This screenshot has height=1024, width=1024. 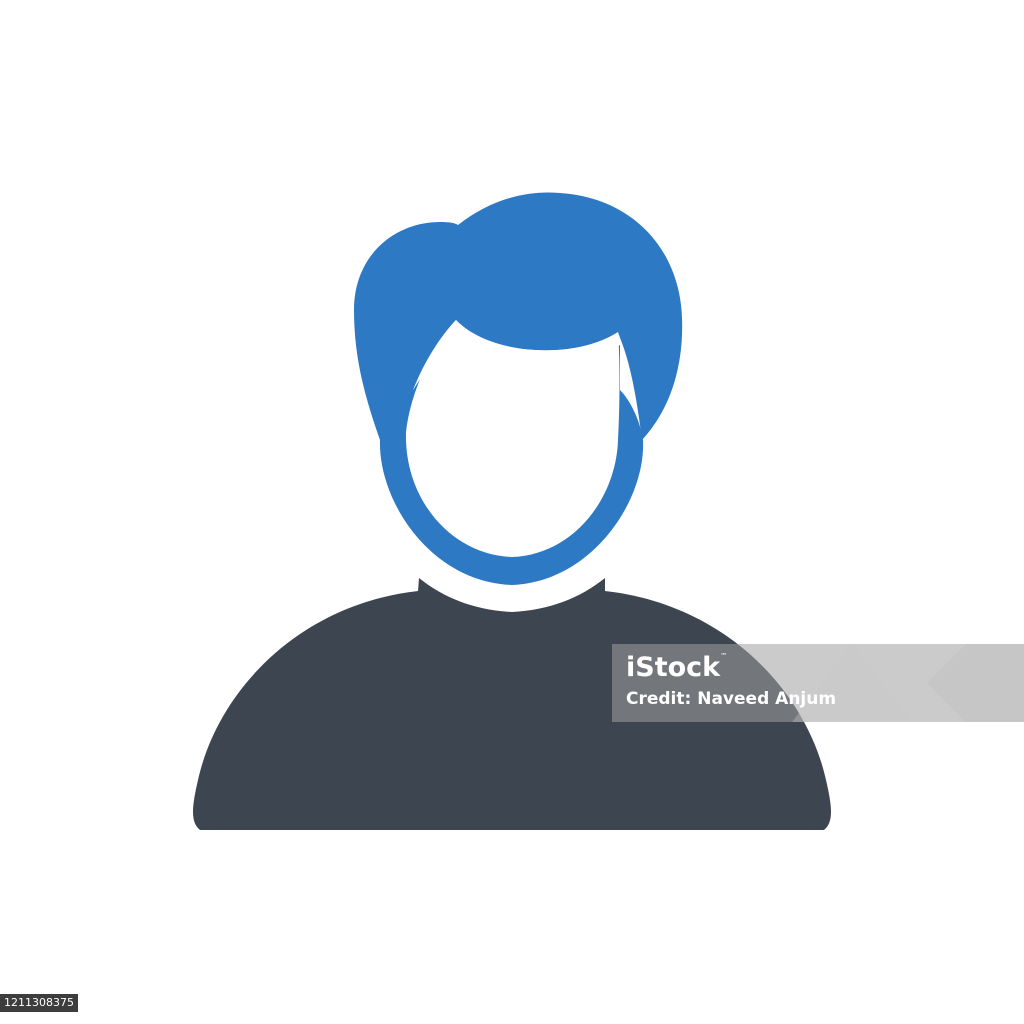 What do you see at coordinates (818, 683) in the screenshot?
I see `istock-watermark: iStock™ Credit: Naveed Anjum` at bounding box center [818, 683].